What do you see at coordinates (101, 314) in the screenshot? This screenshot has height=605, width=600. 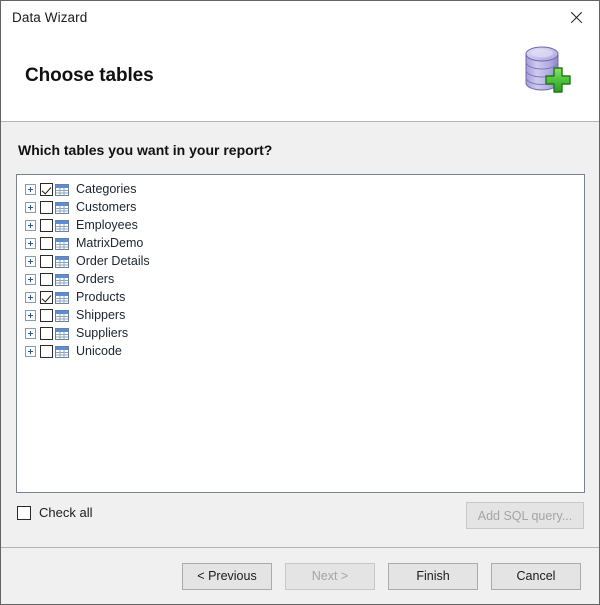 I see `table-name-label: Shippers` at bounding box center [101, 314].